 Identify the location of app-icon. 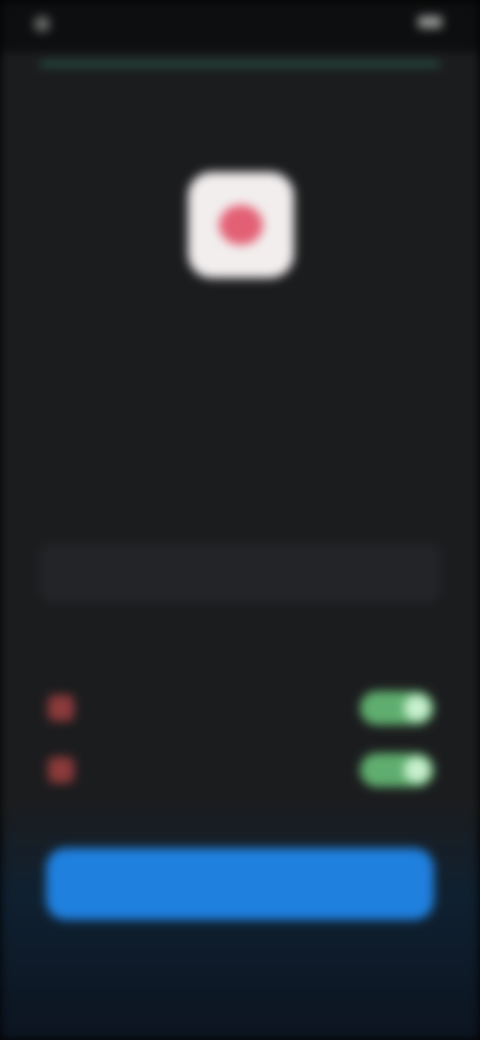
(241, 225).